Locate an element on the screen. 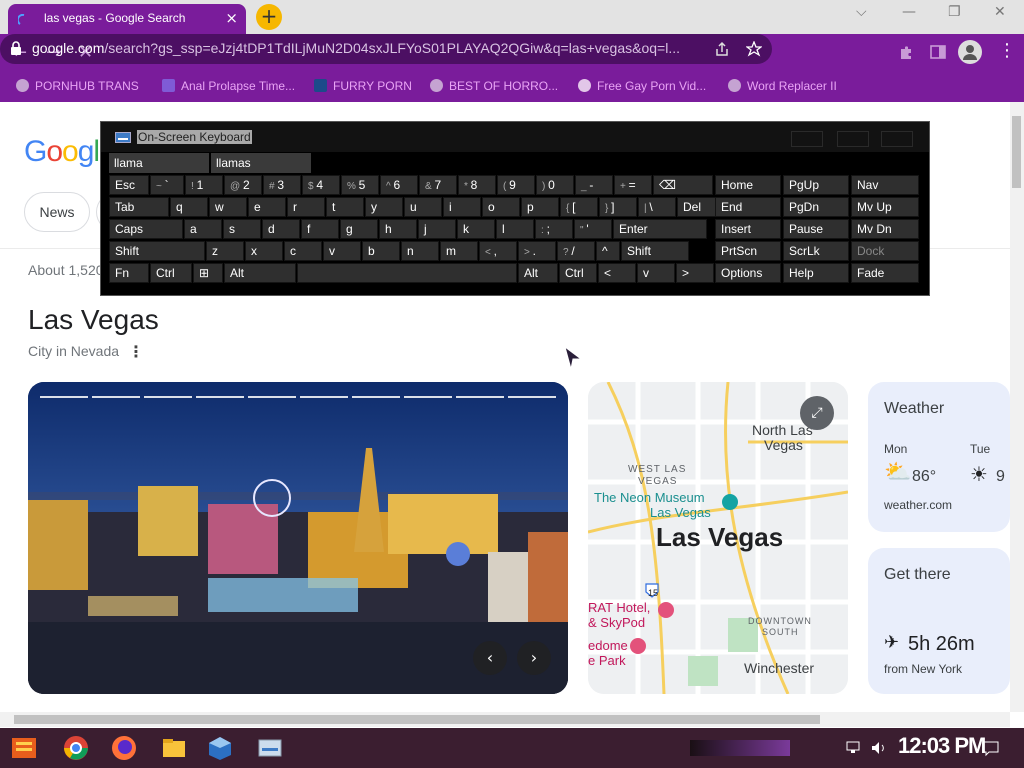 The width and height of the screenshot is (1024, 768). browser-tab-active: las vegas - Google Search × is located at coordinates (127, 19).